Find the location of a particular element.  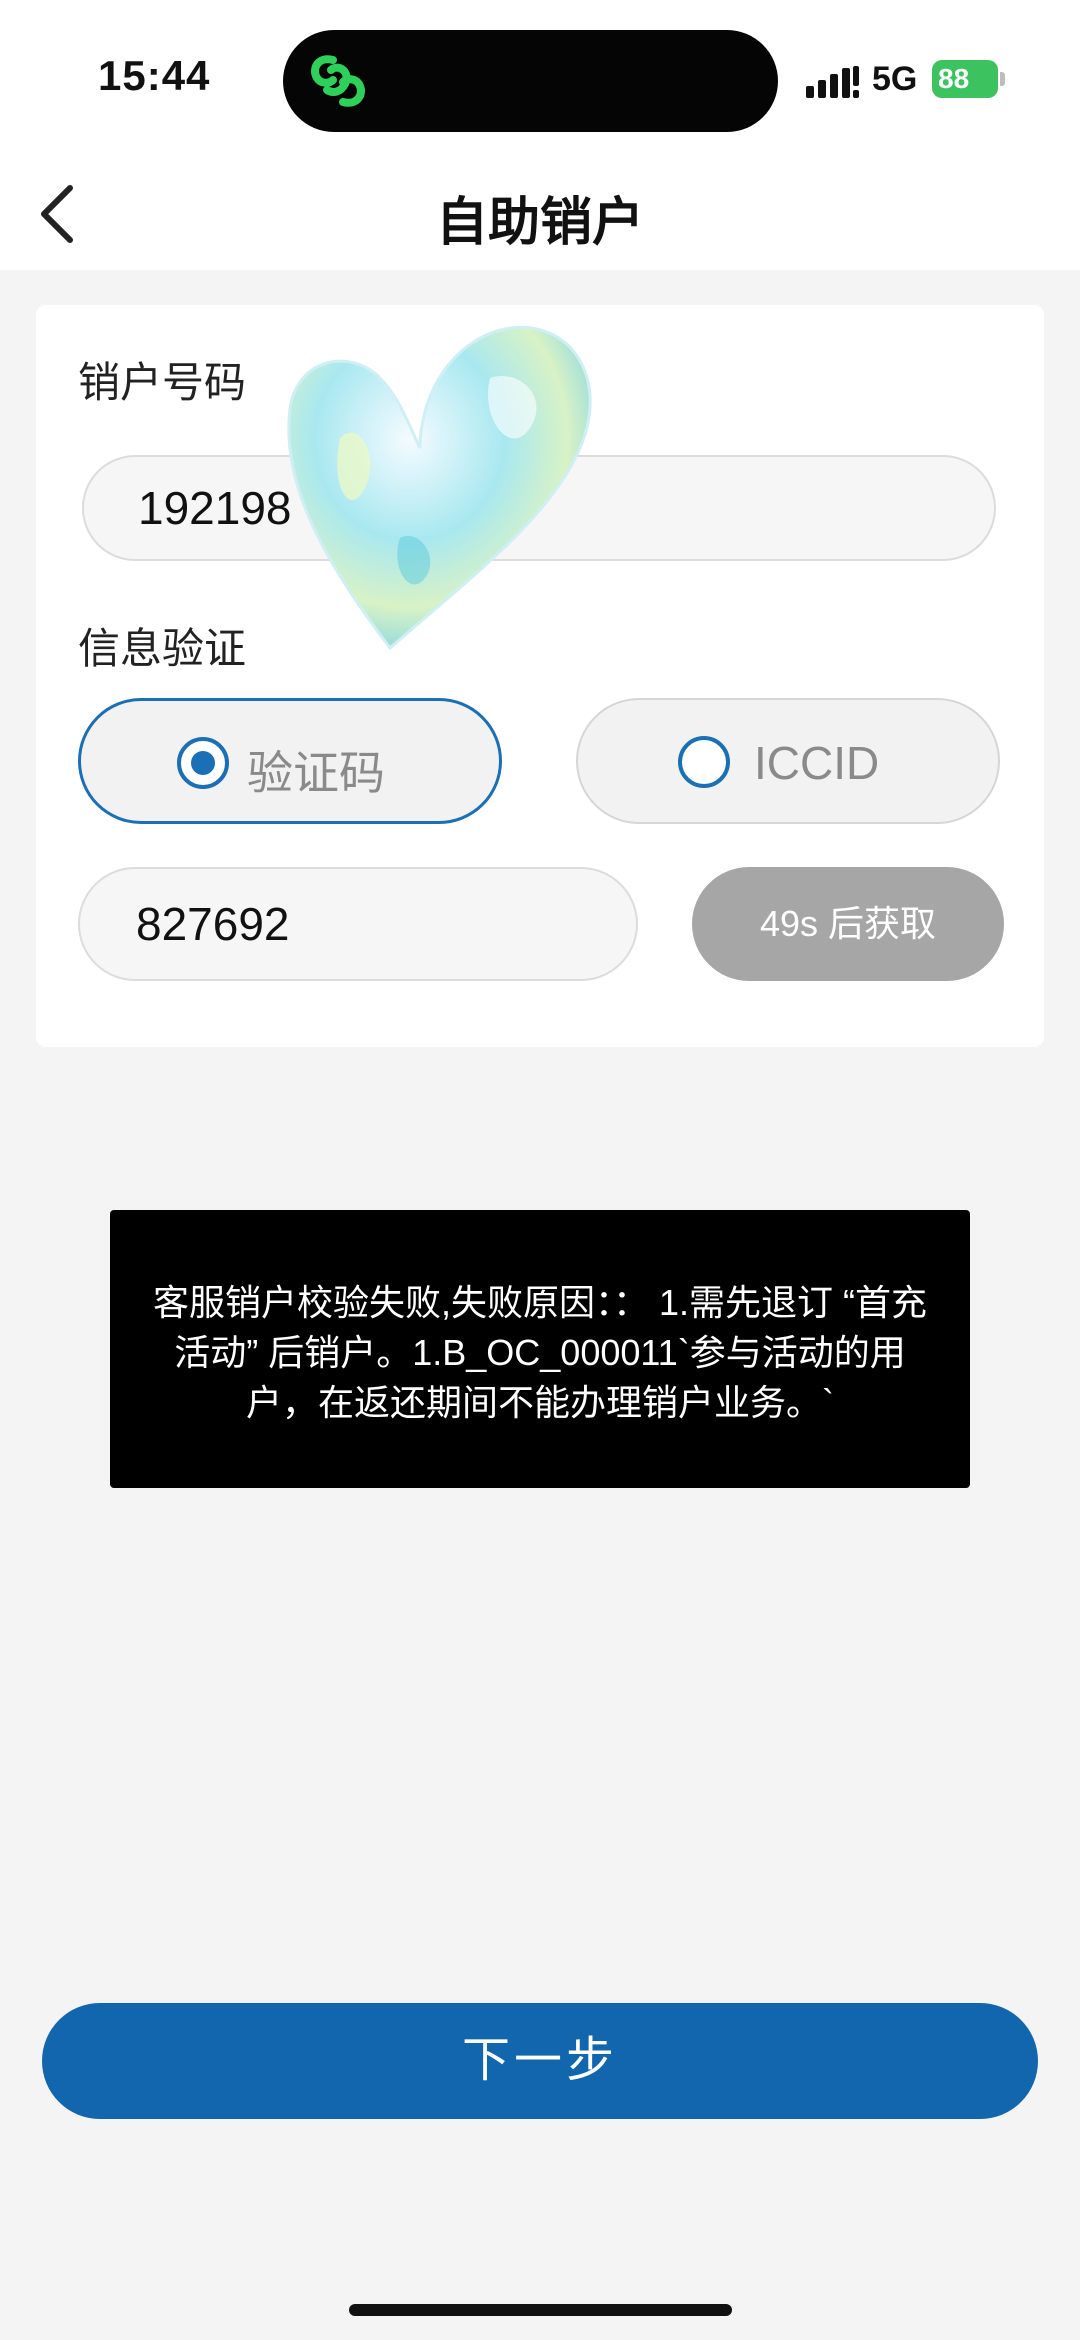

radio-iccid: ICCID is located at coordinates (788, 761).